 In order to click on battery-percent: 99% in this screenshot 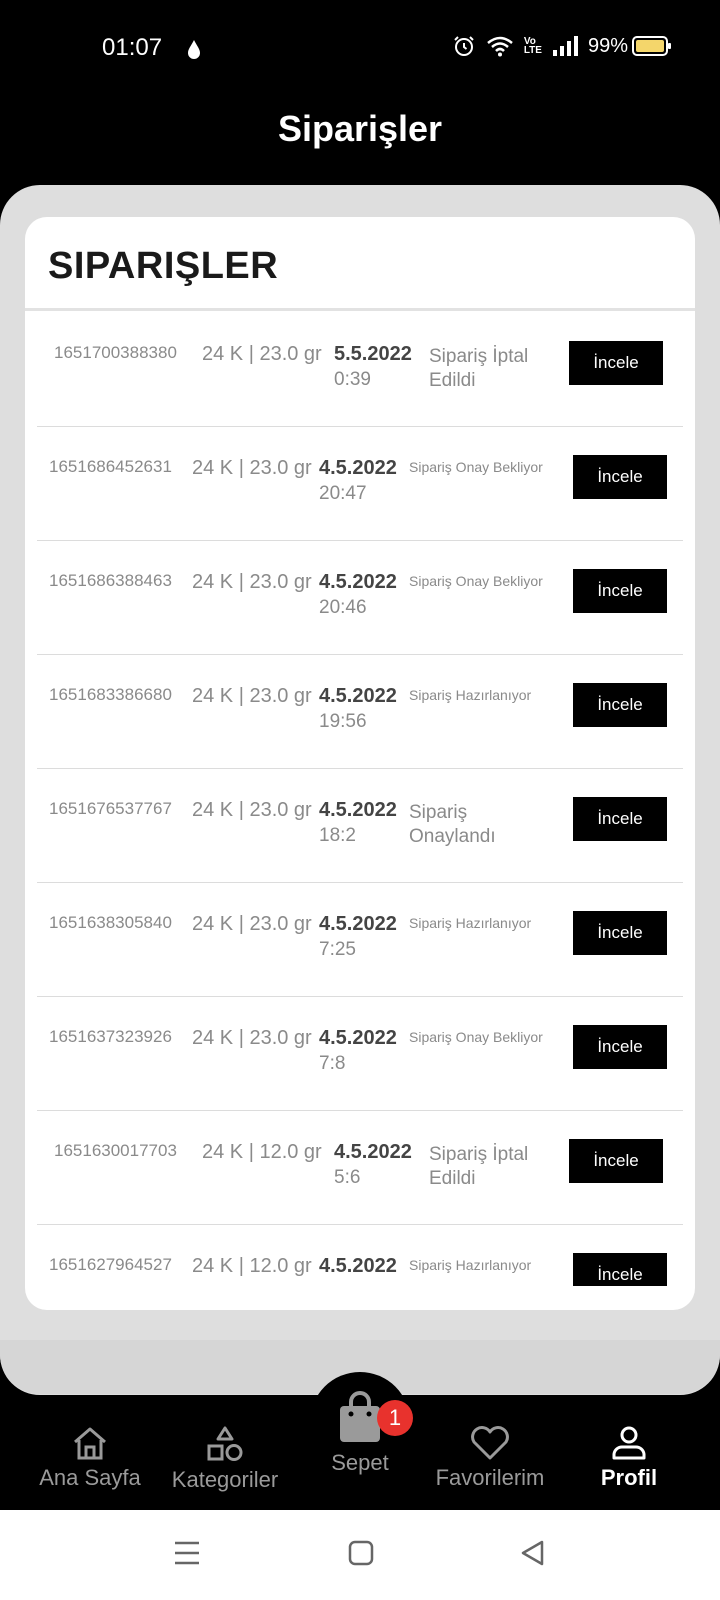, I will do `click(607, 45)`.